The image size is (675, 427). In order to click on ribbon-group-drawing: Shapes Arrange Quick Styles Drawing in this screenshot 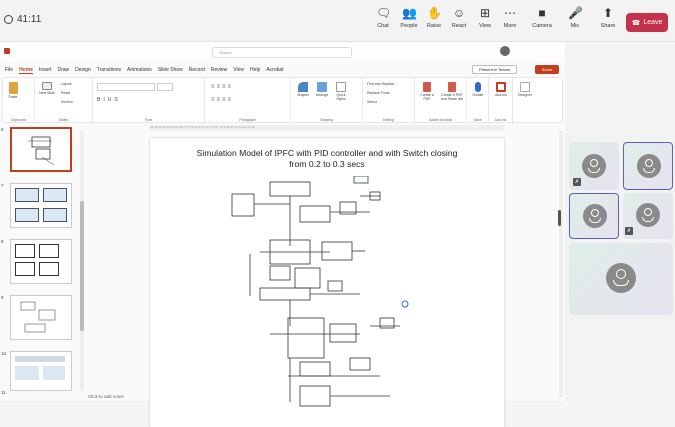, I will do `click(327, 101)`.